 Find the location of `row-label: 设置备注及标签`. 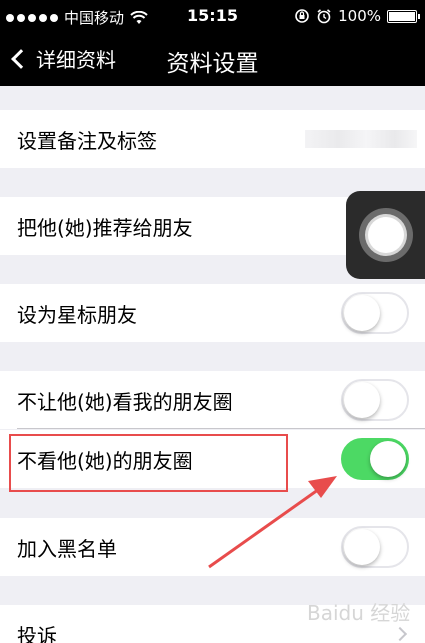

row-label: 设置备注及标签 is located at coordinates (87, 140).